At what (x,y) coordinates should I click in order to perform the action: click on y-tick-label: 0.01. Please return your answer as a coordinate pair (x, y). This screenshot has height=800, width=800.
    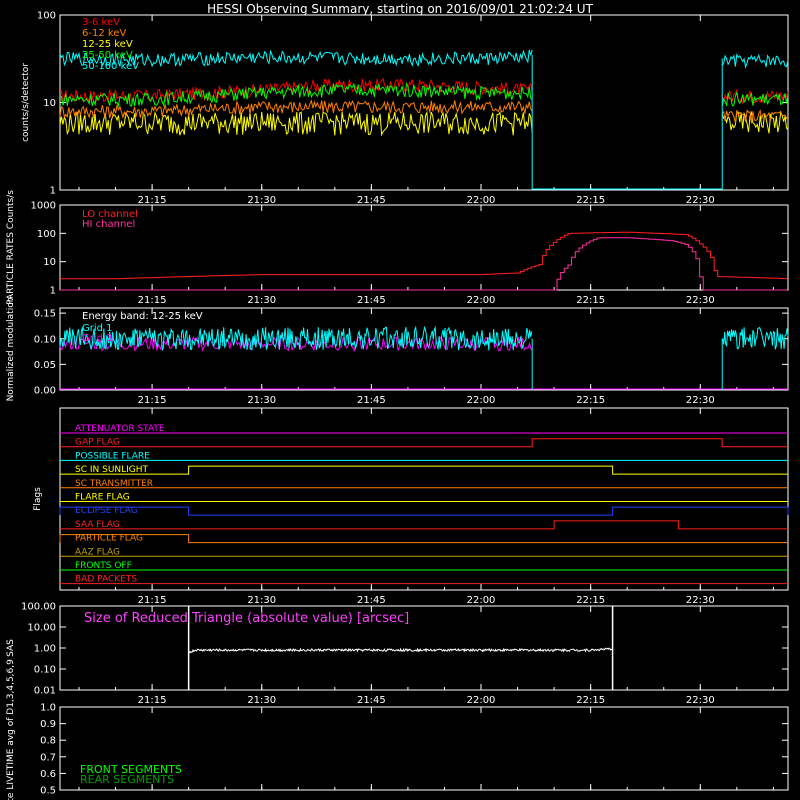
    Looking at the image, I should click on (45, 691).